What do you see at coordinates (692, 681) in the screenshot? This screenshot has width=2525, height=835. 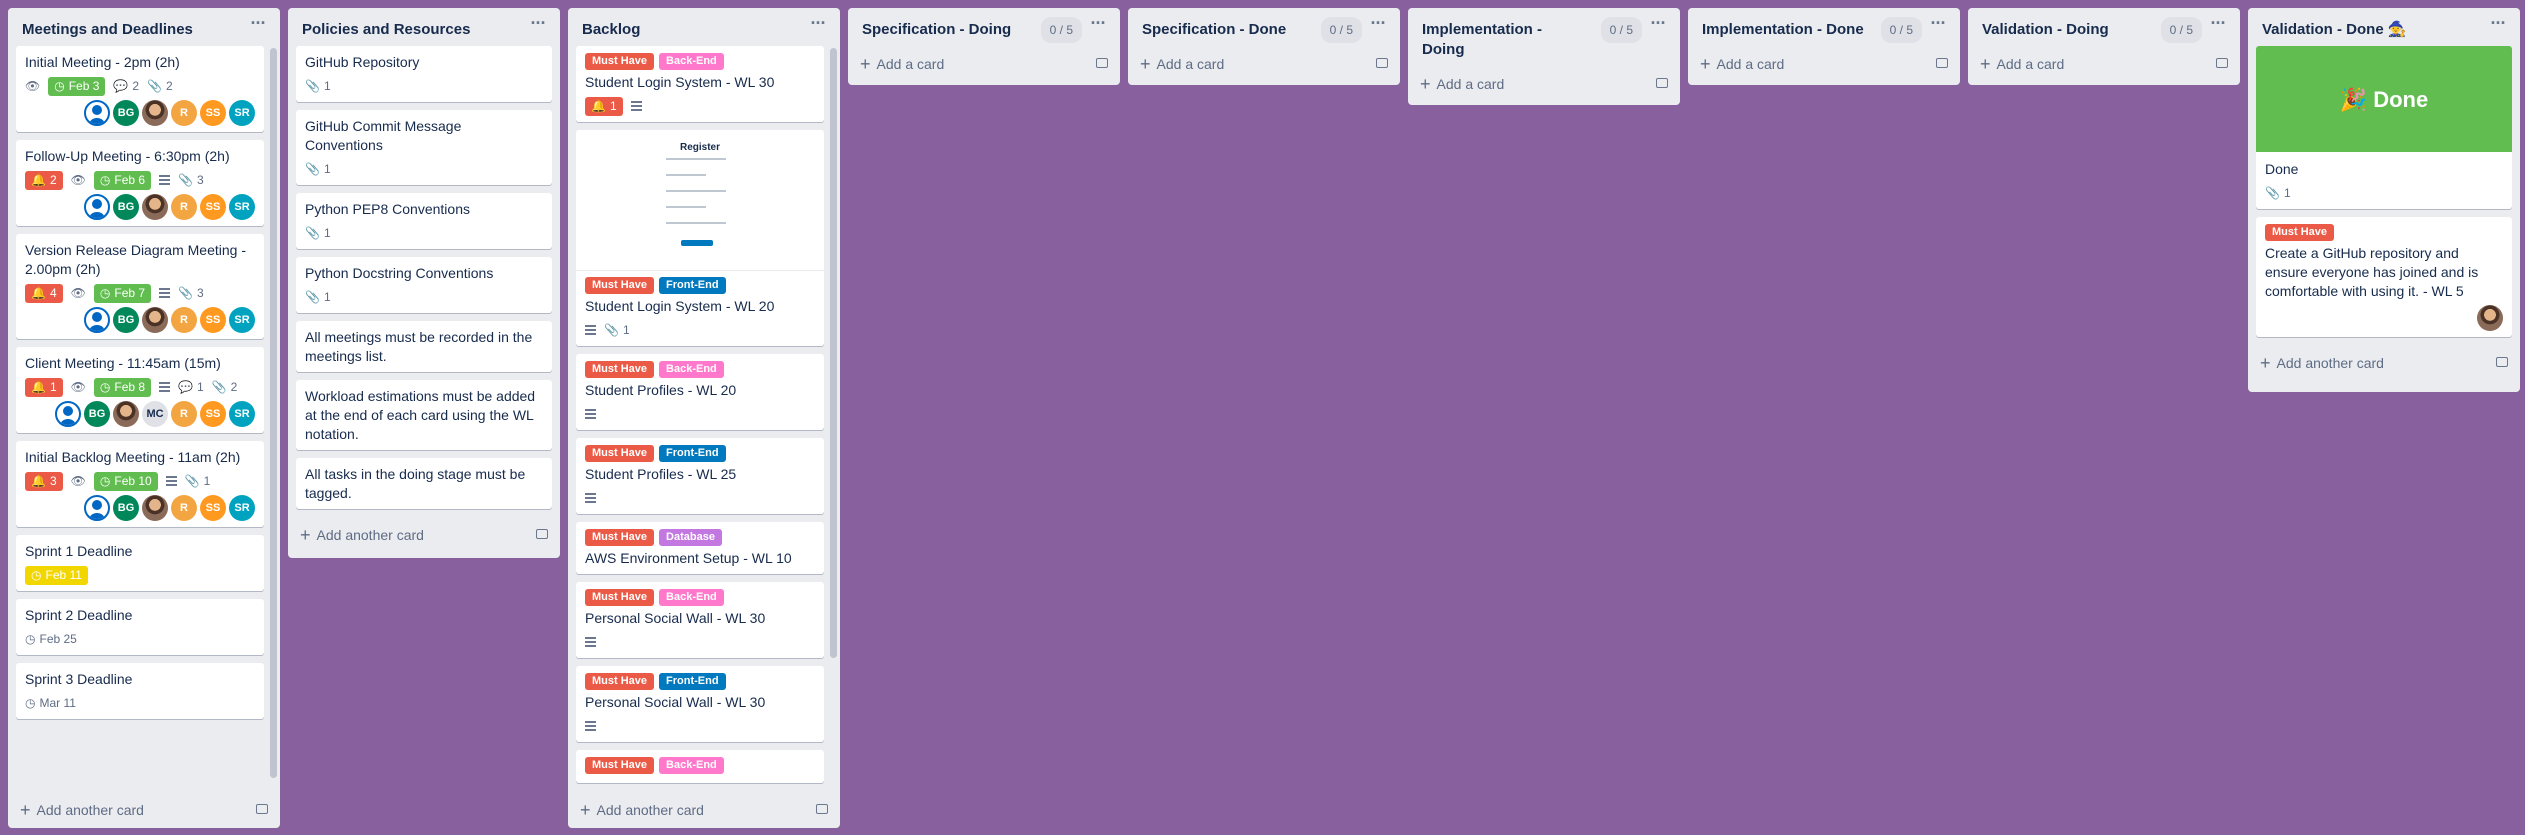 I see `label-front-end: Front-End` at bounding box center [692, 681].